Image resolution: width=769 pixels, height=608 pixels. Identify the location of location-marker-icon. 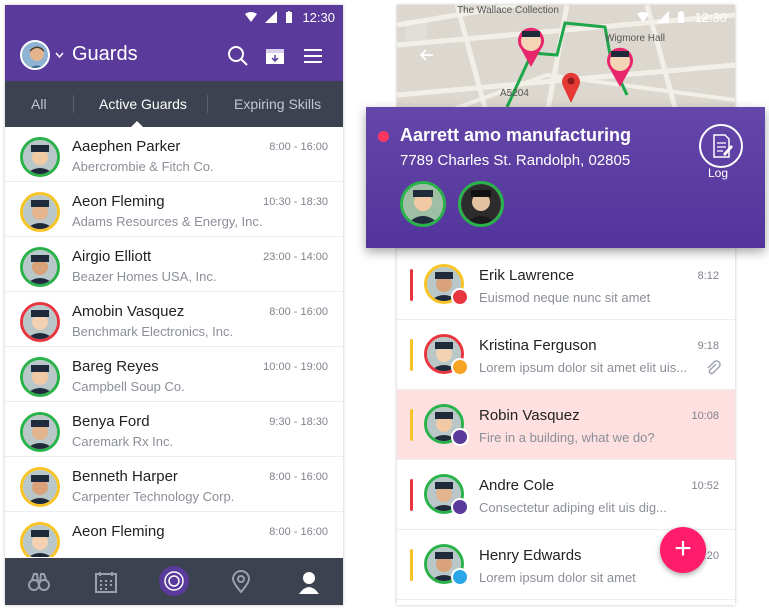
(571, 87).